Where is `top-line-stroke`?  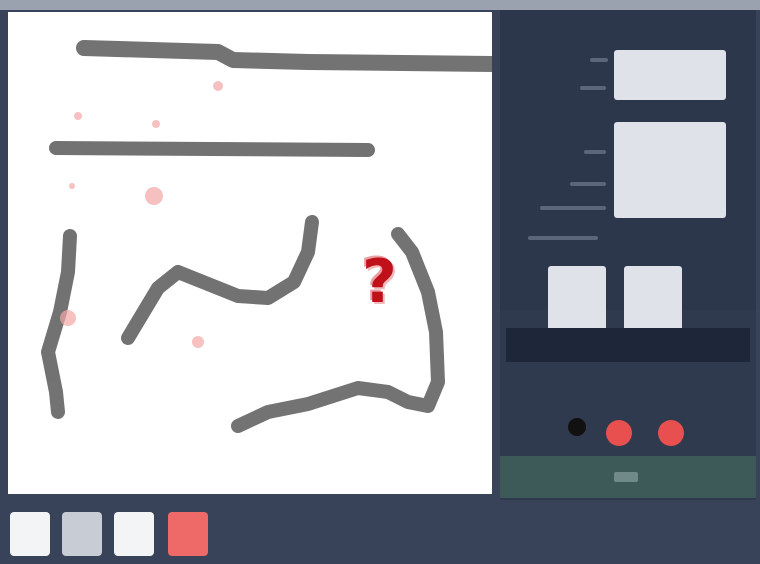 top-line-stroke is located at coordinates (284, 56).